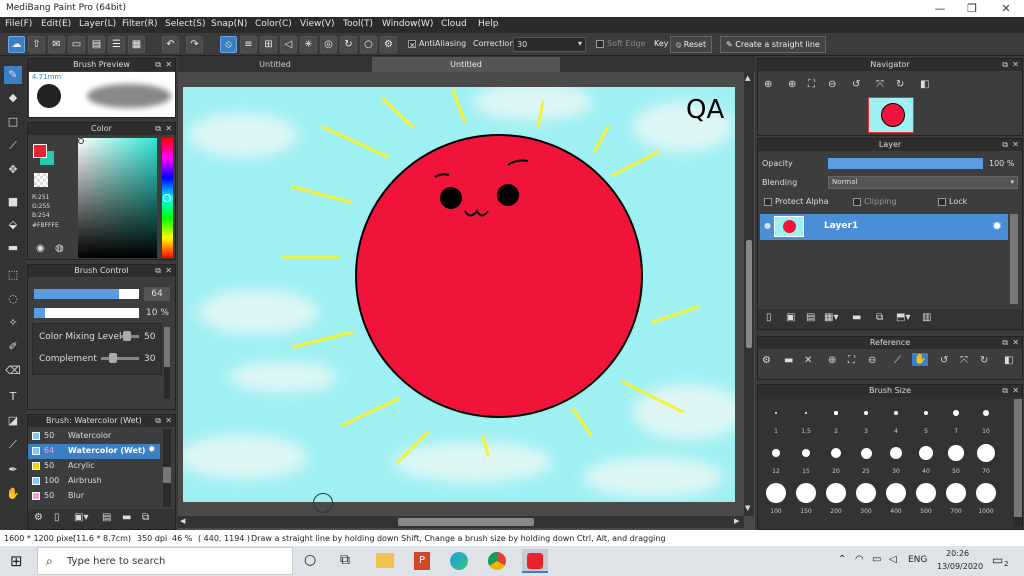 The image size is (1024, 576). What do you see at coordinates (167, 468) in the screenshot?
I see `brush-list-scrollbar` at bounding box center [167, 468].